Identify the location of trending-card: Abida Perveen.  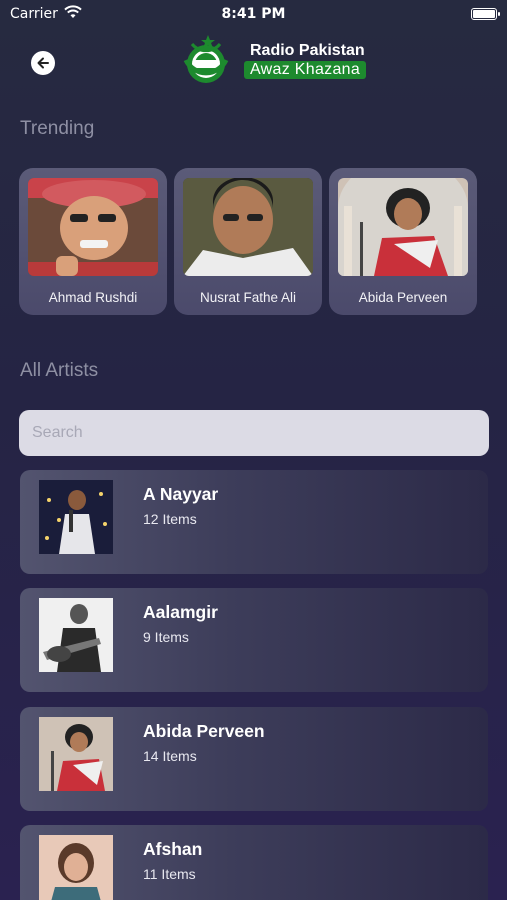
(403, 241).